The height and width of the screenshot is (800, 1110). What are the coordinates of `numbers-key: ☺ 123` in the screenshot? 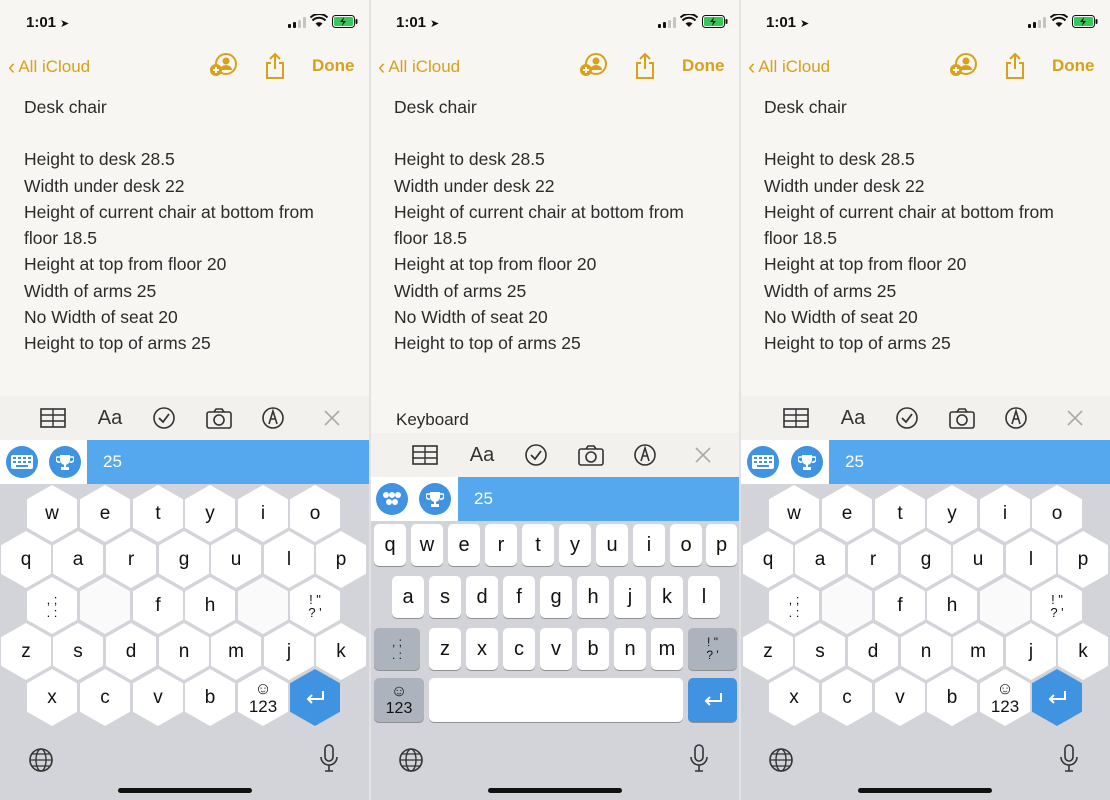 It's located at (263, 697).